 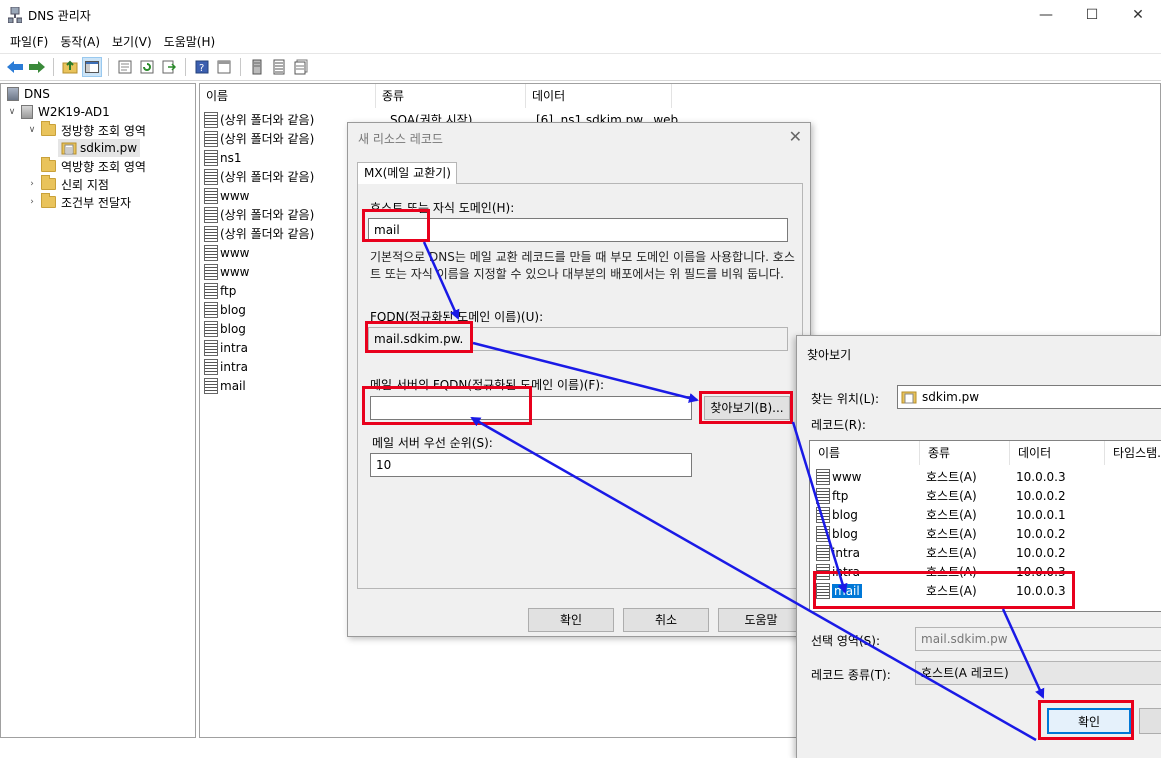 What do you see at coordinates (58, 112) in the screenshot?
I see `tree-item-server: ∨ W2K19-AD1` at bounding box center [58, 112].